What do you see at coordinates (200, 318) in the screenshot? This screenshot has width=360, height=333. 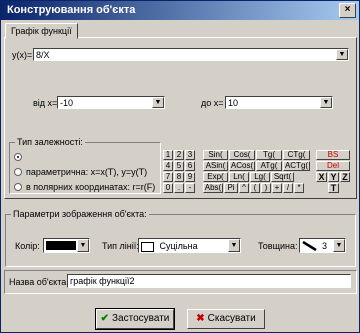 I see `cross-icon: ✖` at bounding box center [200, 318].